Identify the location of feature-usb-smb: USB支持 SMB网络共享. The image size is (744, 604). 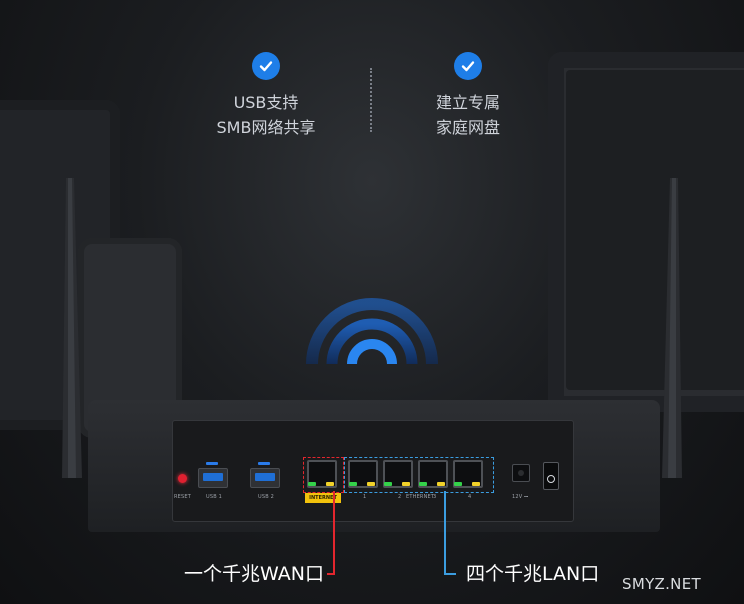
(266, 96).